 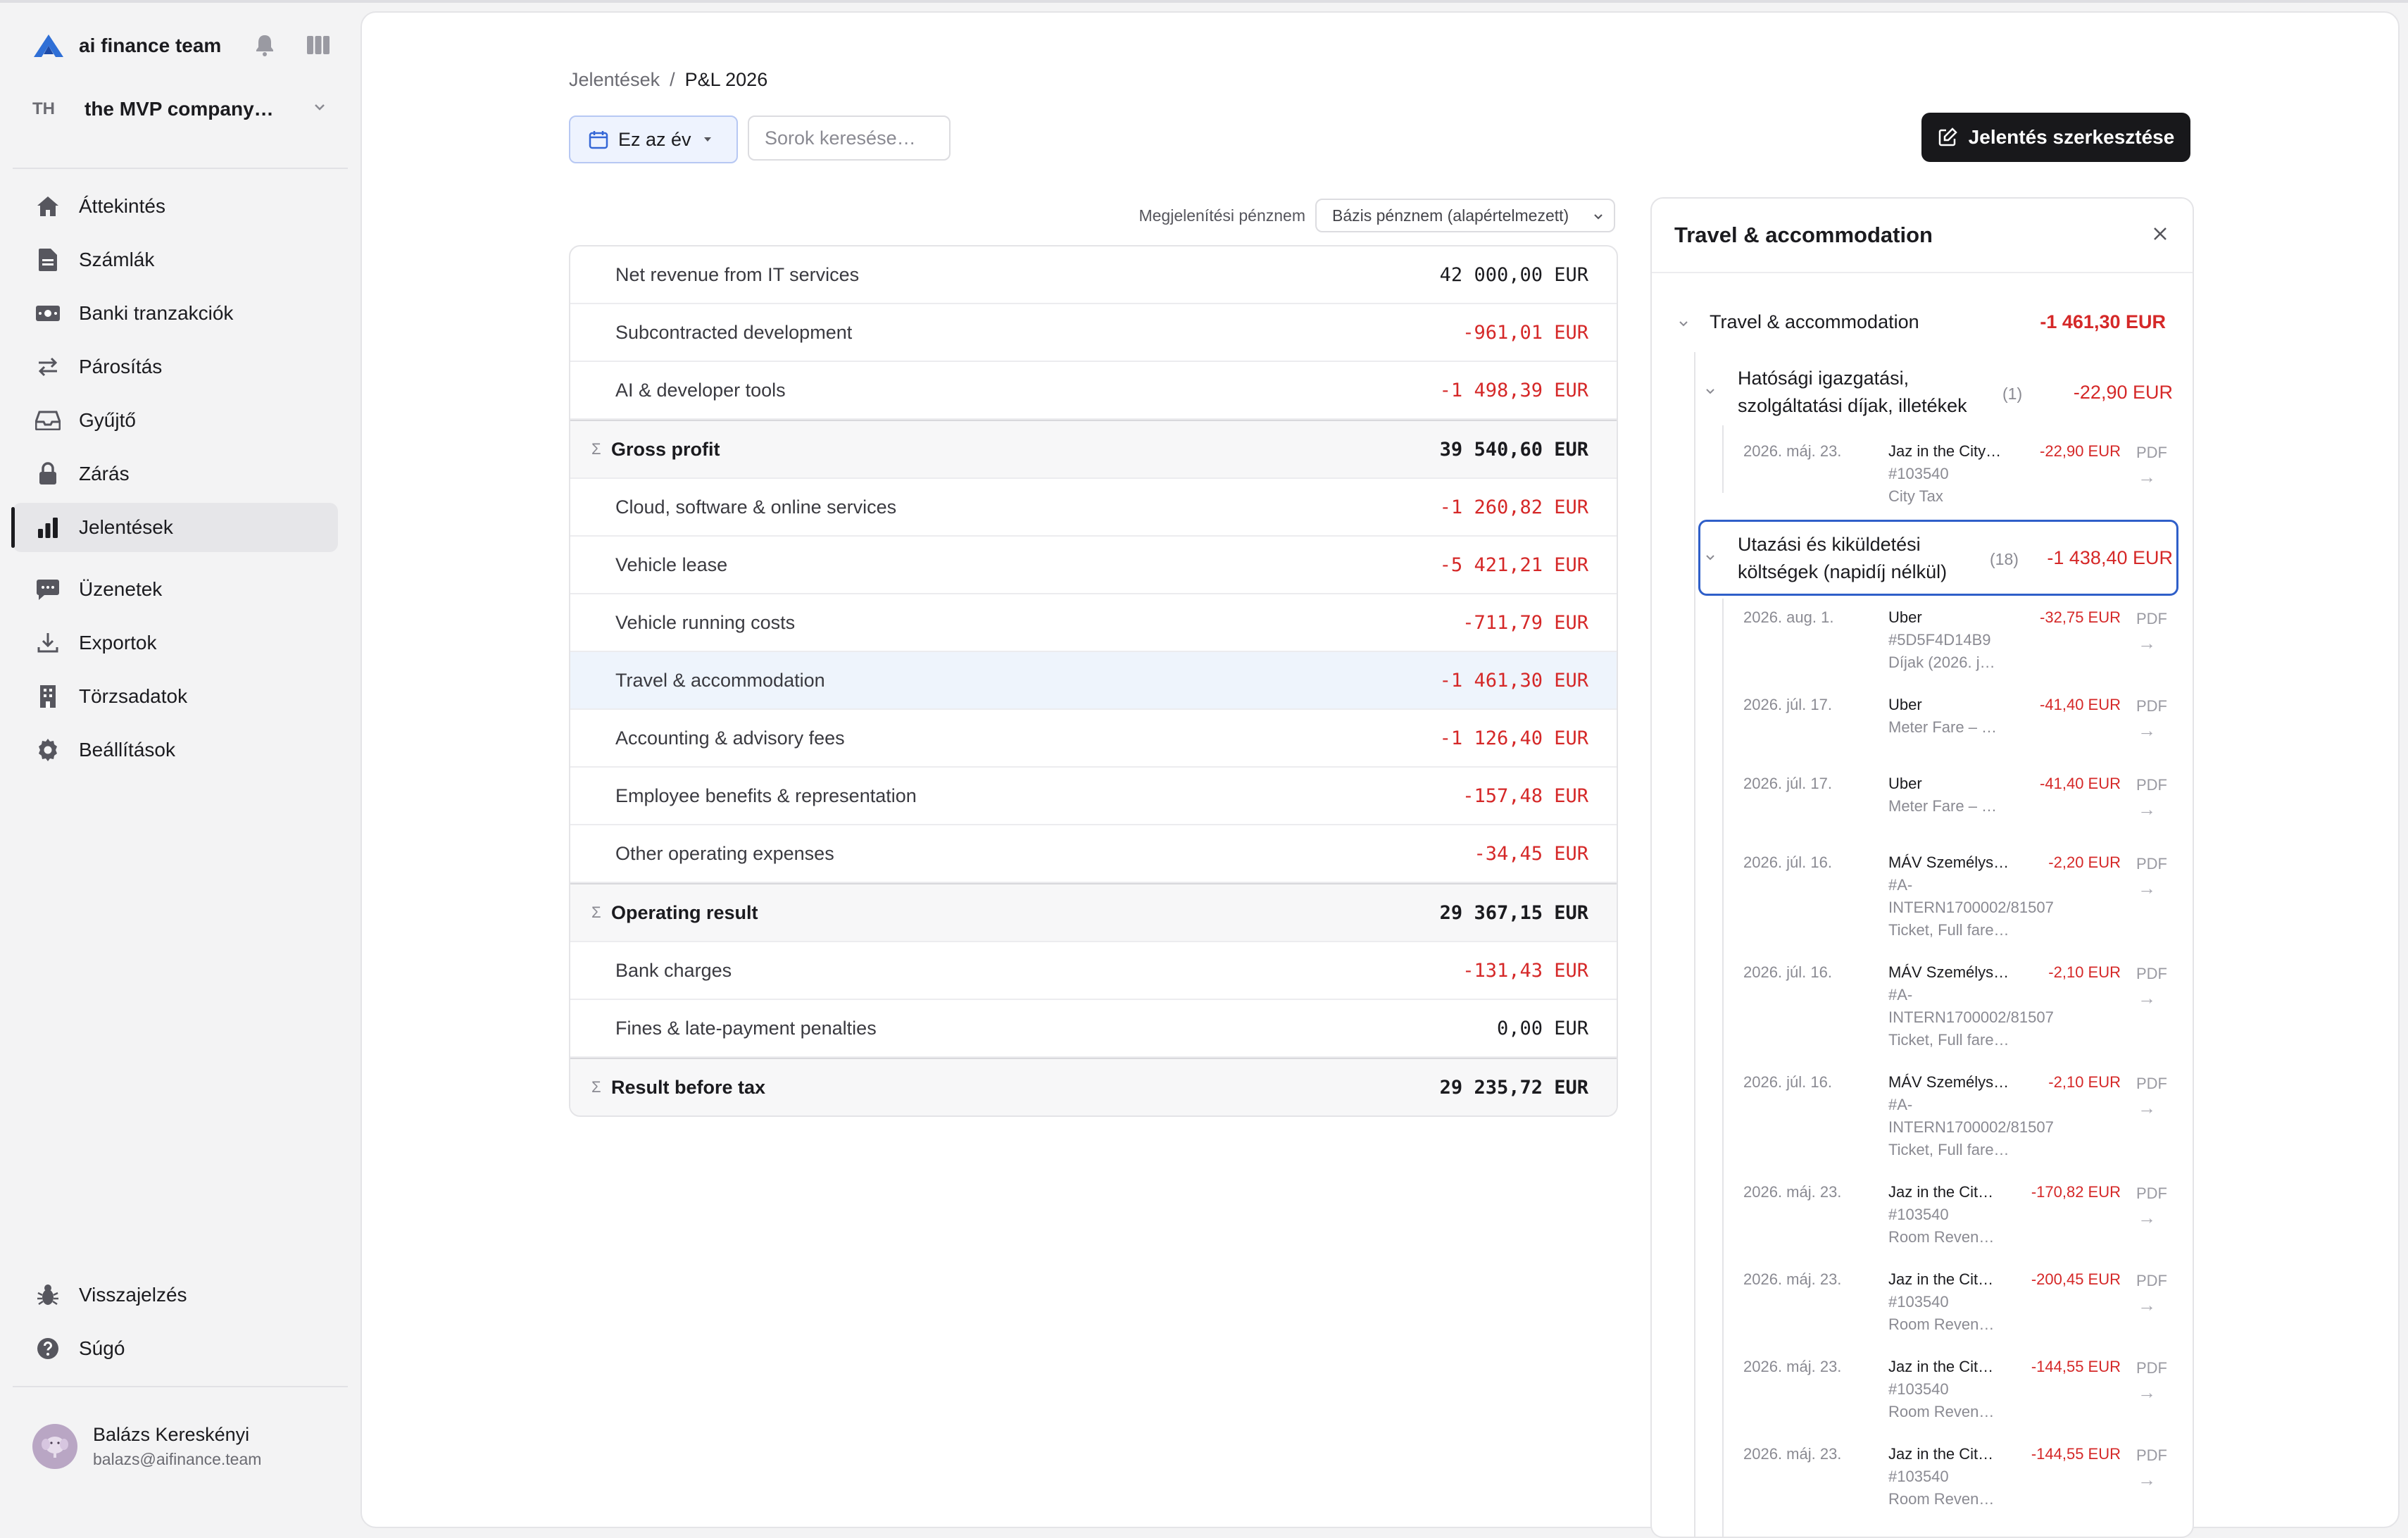 What do you see at coordinates (175, 314) in the screenshot?
I see `nav-item-banki-tranzakciok: Banki tranzakciók` at bounding box center [175, 314].